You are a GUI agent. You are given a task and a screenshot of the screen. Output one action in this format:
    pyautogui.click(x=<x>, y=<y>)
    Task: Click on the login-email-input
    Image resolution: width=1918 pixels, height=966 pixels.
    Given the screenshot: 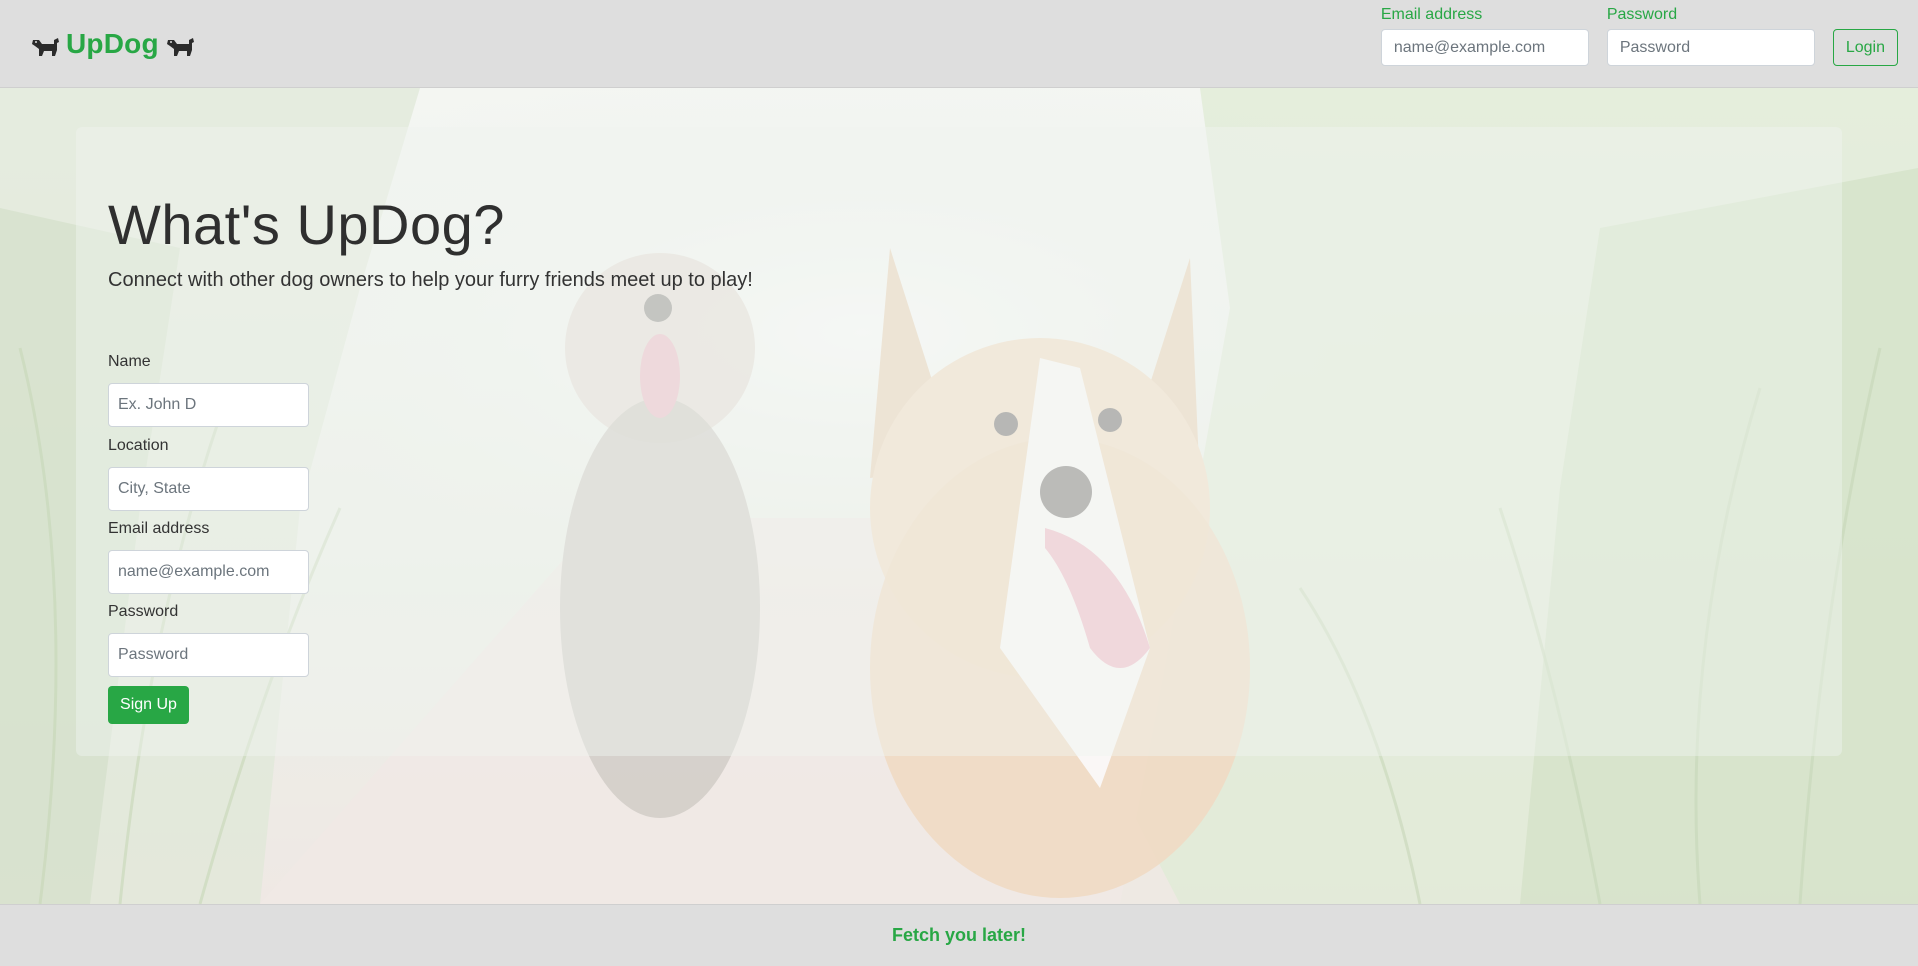 What is the action you would take?
    pyautogui.click(x=1484, y=47)
    